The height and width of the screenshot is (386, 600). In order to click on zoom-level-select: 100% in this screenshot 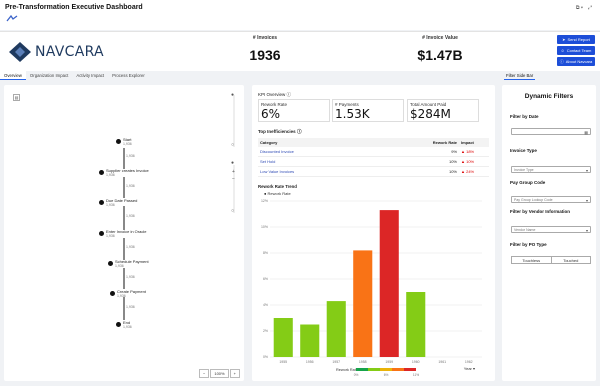, I will do `click(219, 373)`.